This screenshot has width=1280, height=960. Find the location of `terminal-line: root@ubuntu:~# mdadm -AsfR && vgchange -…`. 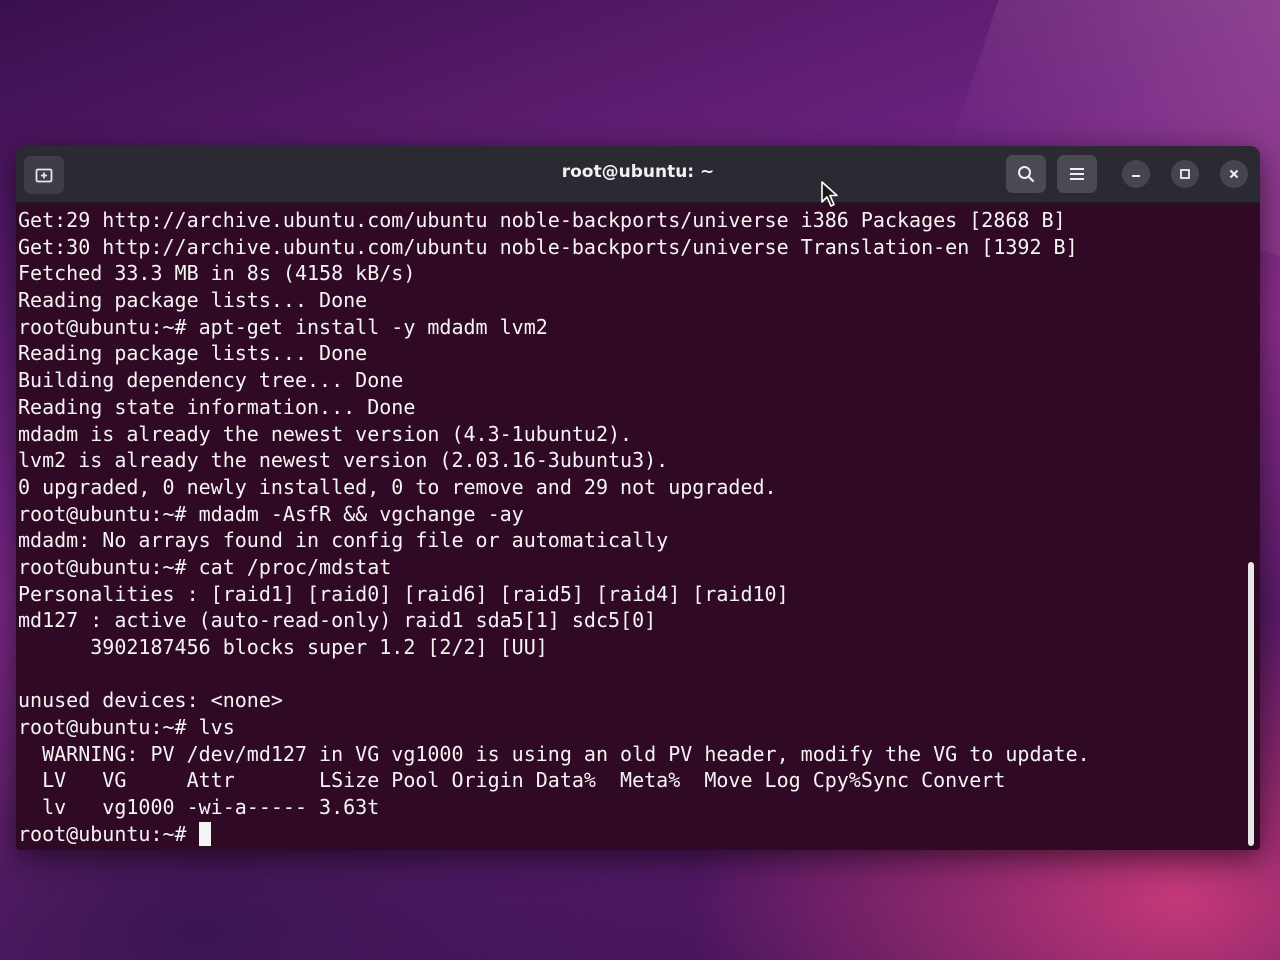

terminal-line: root@ubuntu:~# mdadm -AsfR && vgchange -… is located at coordinates (271, 513).